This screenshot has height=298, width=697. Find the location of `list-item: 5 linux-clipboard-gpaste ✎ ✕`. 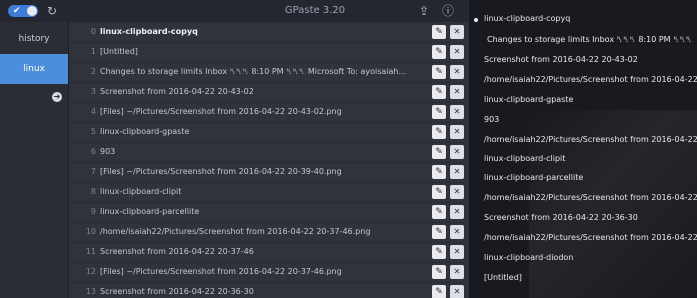

list-item: 5 linux-clipboard-gpaste ✎ ✕ is located at coordinates (269, 132).